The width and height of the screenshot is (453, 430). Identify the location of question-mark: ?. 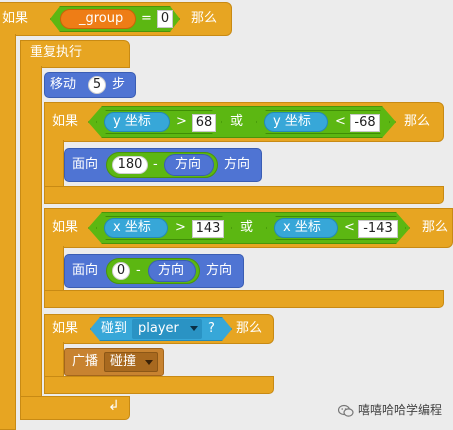
(211, 328).